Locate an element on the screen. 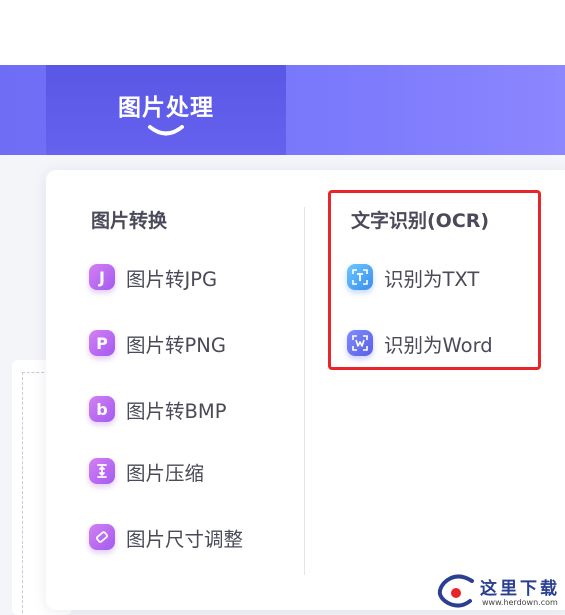 This screenshot has width=565, height=615. menu-item-compress: 图片压缩 is located at coordinates (146, 471).